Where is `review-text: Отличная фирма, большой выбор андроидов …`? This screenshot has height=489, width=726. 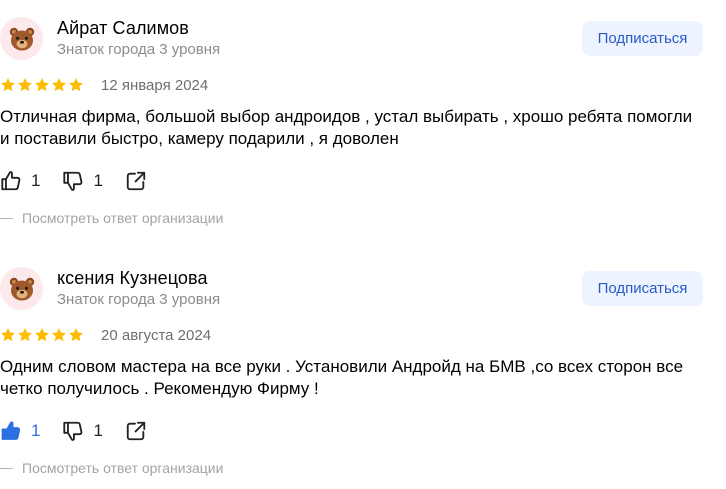 review-text: Отличная фирма, большой выбор андроидов … is located at coordinates (346, 127).